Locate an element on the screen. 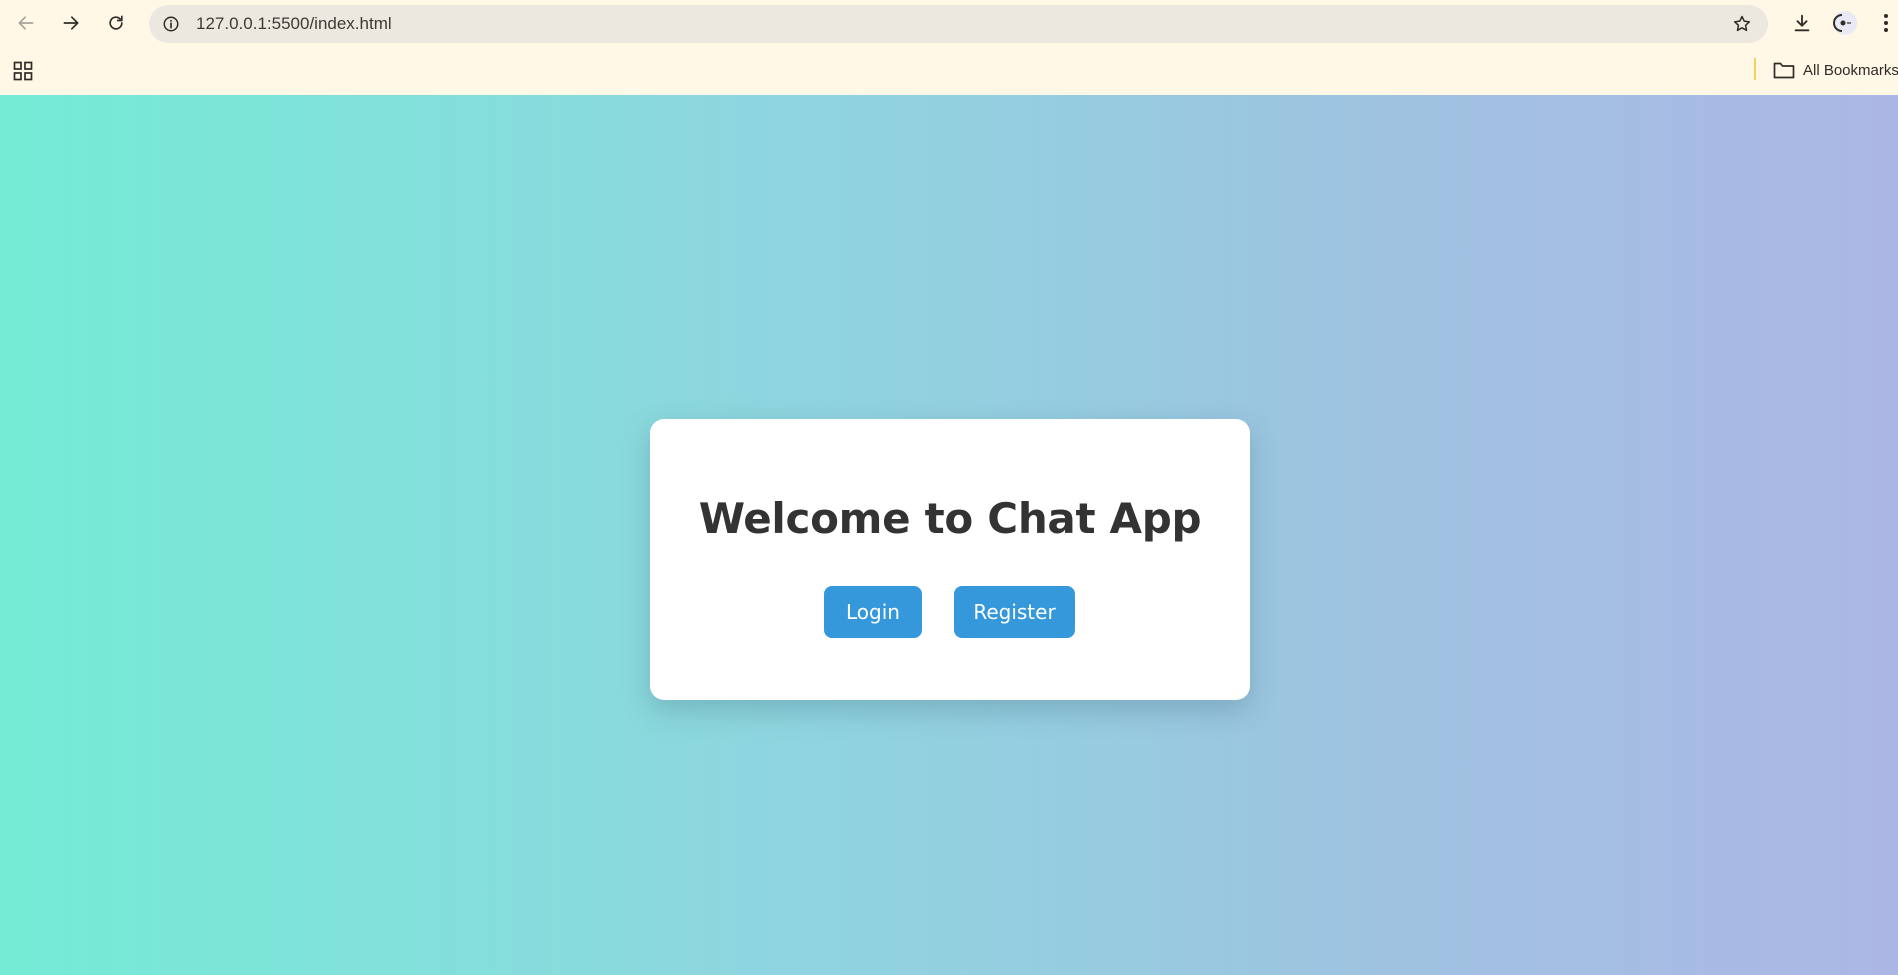 The height and width of the screenshot is (975, 1898). reload-icon is located at coordinates (116, 22).